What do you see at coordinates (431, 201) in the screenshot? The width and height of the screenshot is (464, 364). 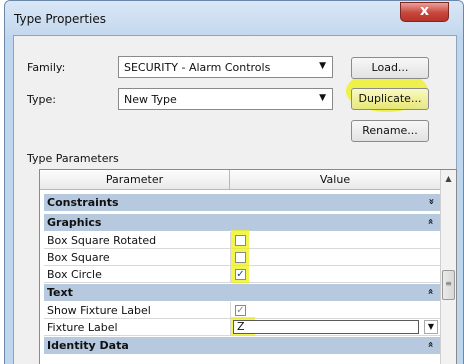 I see `expand-icon: »` at bounding box center [431, 201].